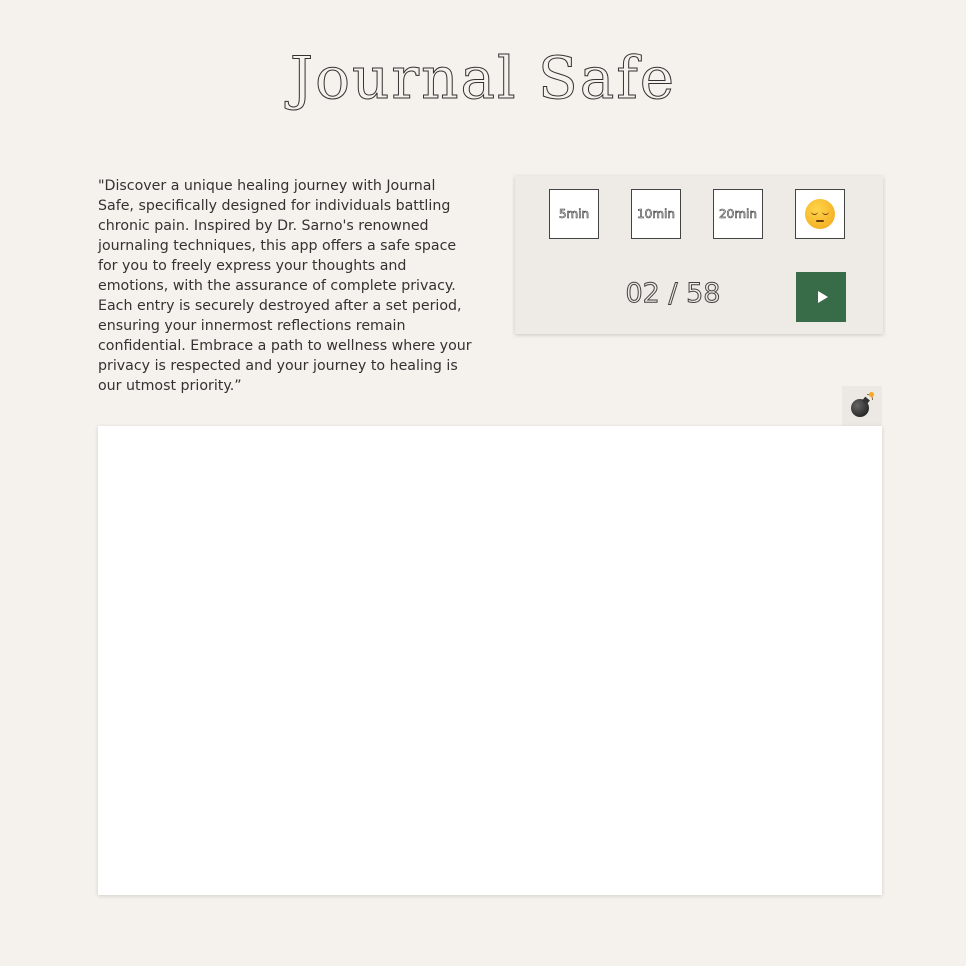 This screenshot has height=966, width=966. I want to click on control-panel: 5min 10min 20min 02 / 58, so click(699, 255).